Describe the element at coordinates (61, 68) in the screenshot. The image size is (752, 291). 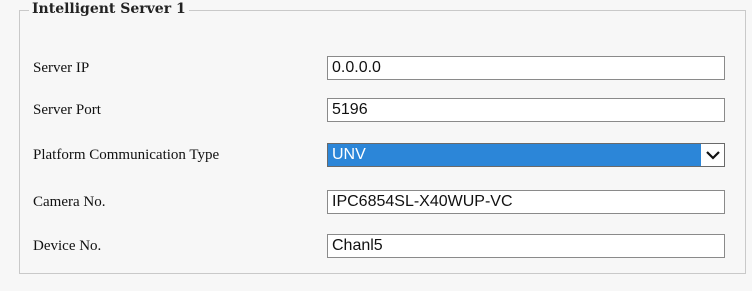
I see `server-ip-label: Server IP` at that location.